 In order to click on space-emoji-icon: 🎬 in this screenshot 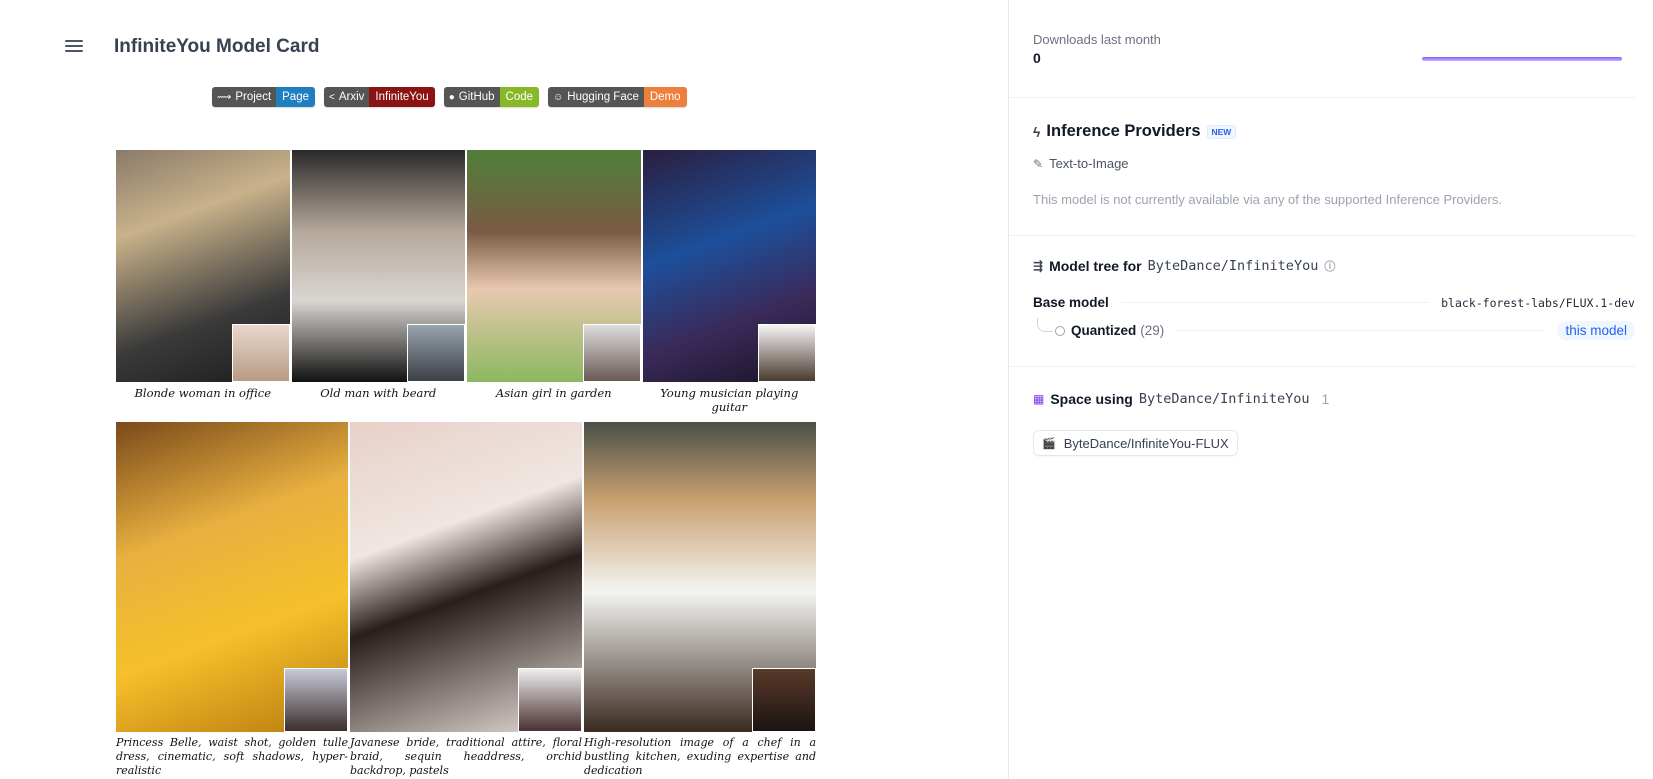, I will do `click(1049, 443)`.